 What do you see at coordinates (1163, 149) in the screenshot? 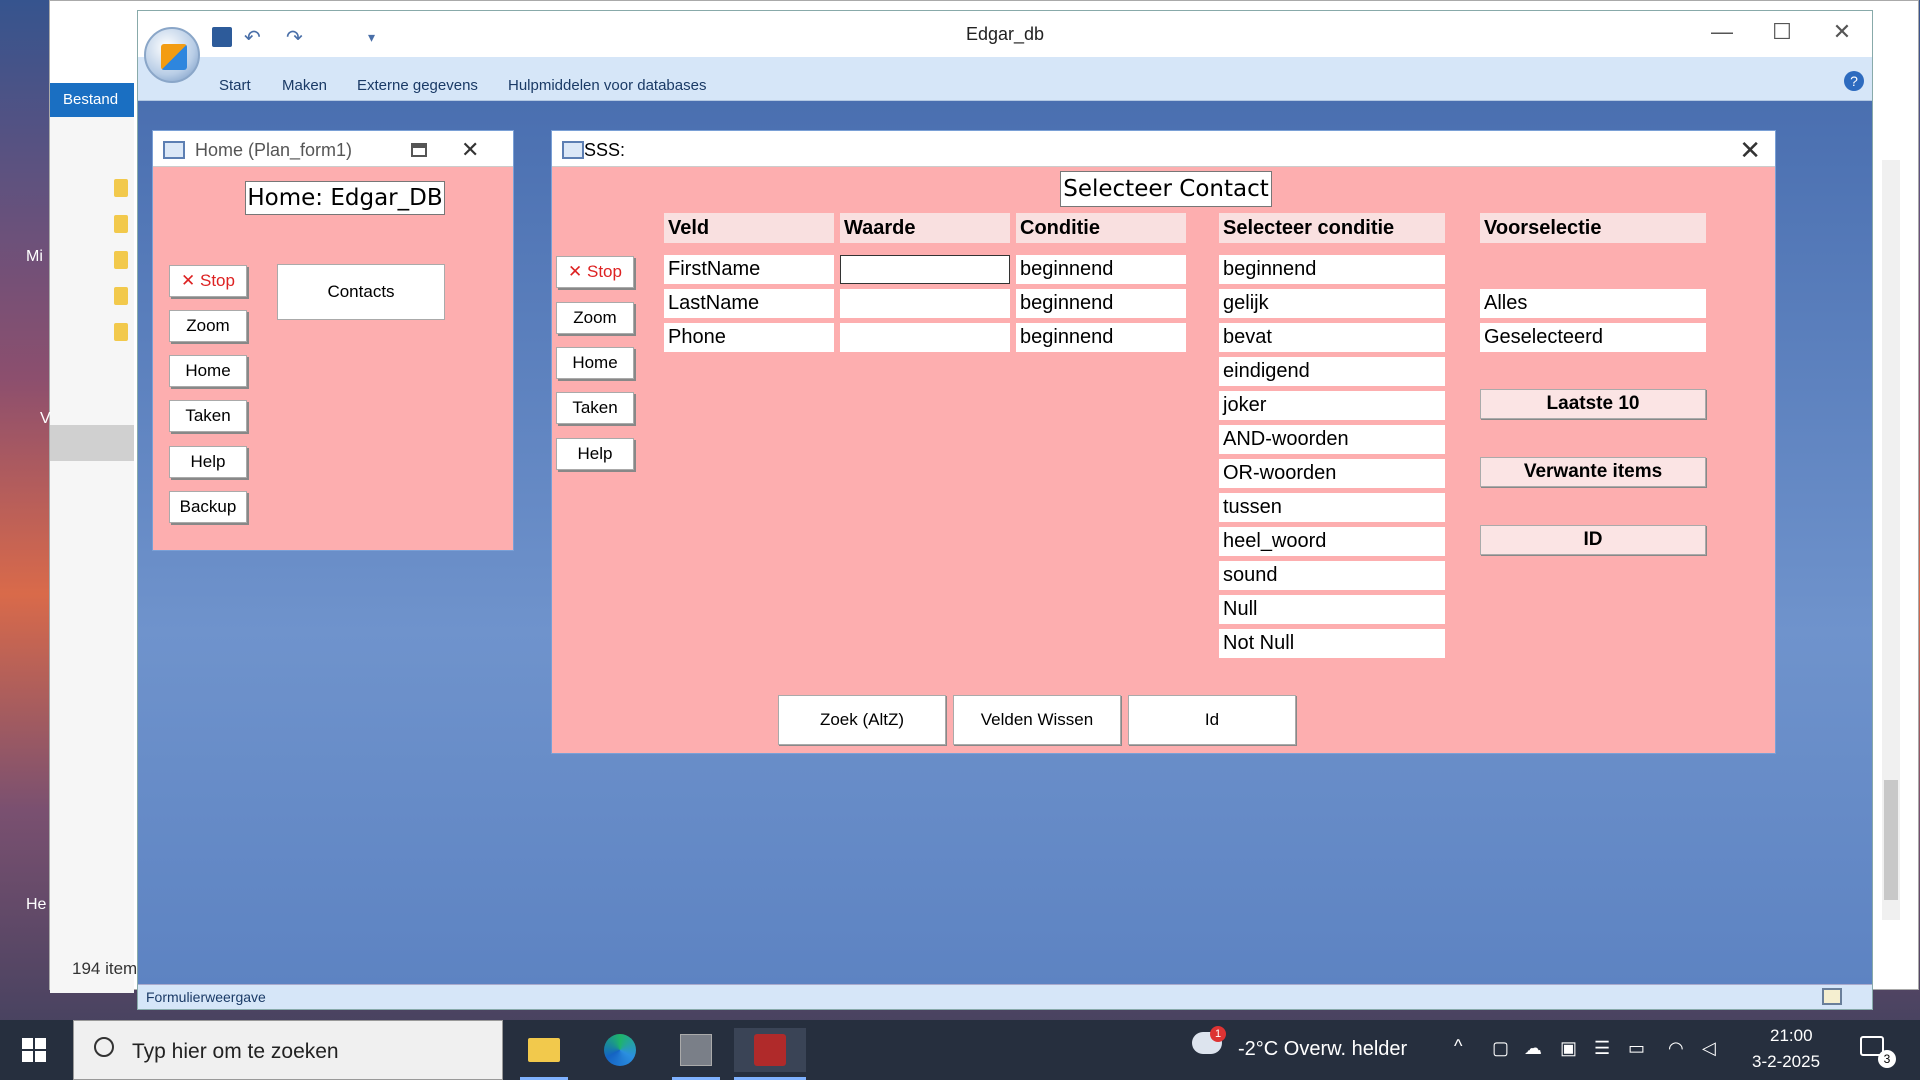
I see `sss-form-titlebar: SSS: ✕` at bounding box center [1163, 149].